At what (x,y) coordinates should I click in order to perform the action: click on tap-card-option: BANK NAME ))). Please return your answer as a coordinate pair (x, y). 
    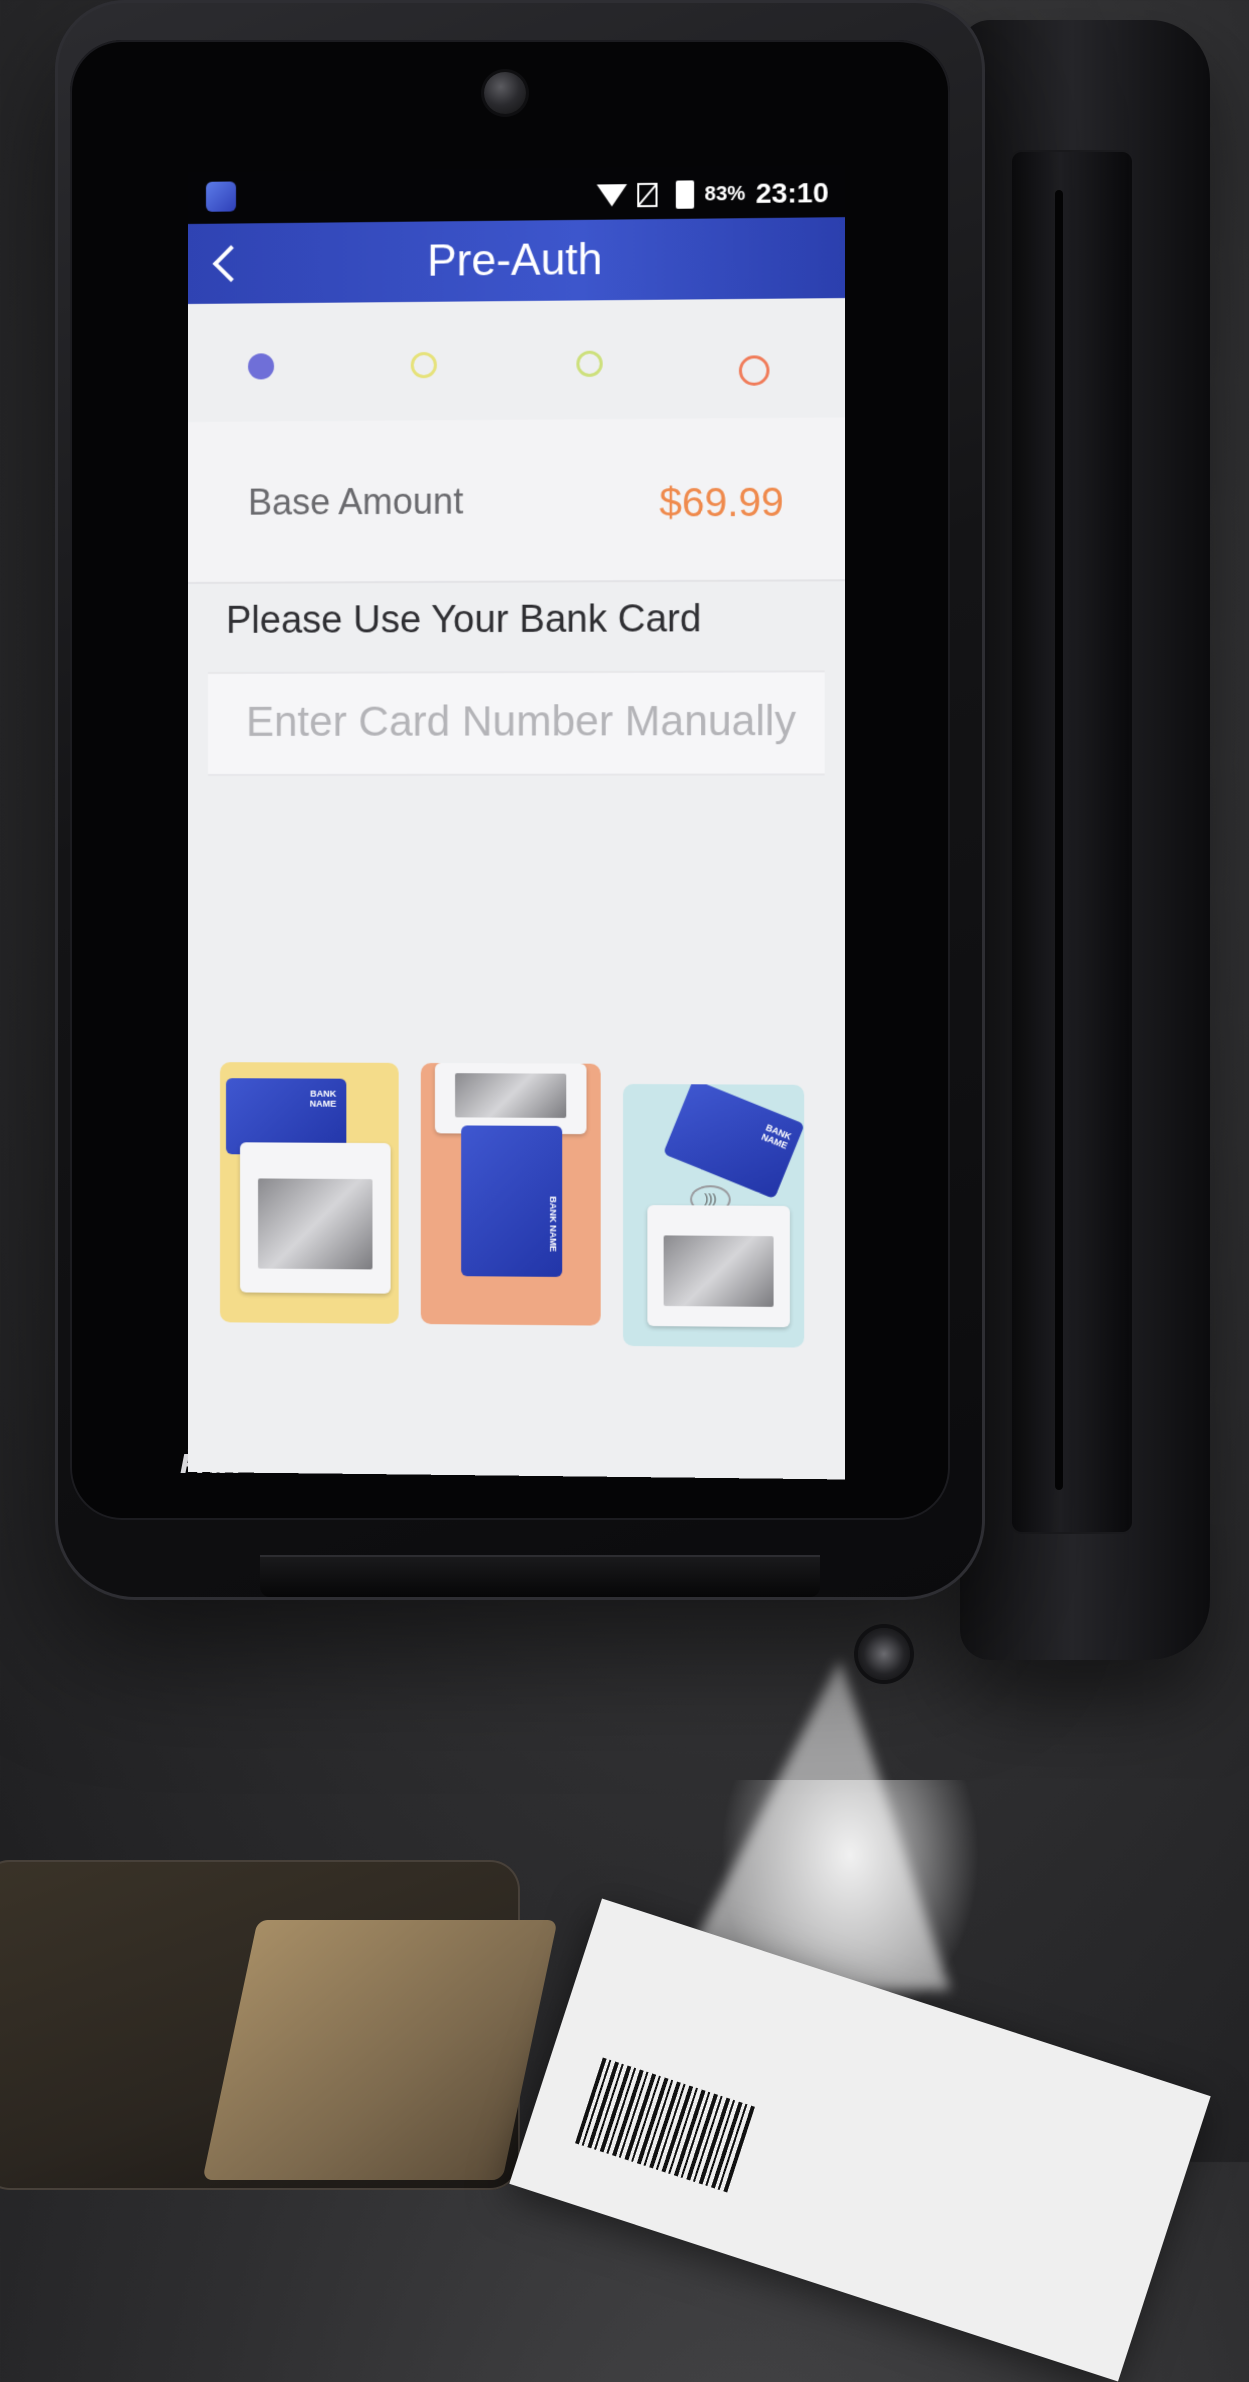
    Looking at the image, I should click on (714, 1215).